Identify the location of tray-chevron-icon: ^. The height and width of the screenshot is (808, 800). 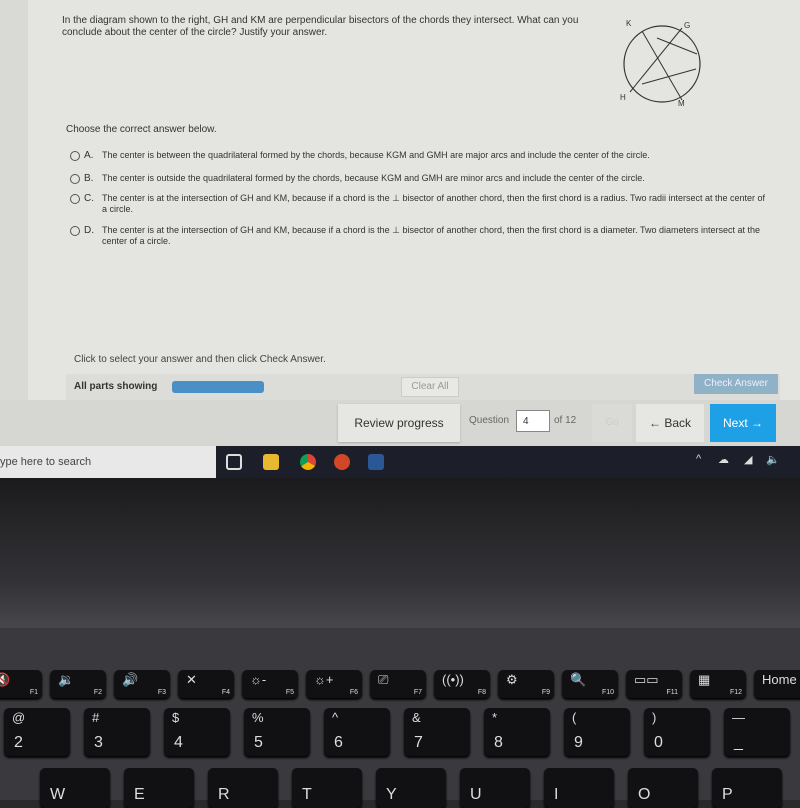
(698, 459).